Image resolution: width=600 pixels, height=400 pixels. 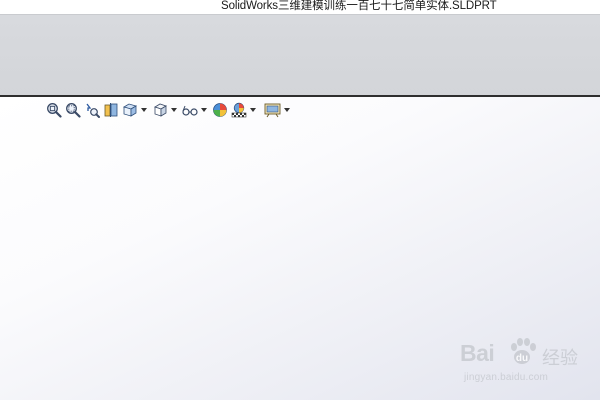 I want to click on view-orientation-icon, so click(x=129, y=110).